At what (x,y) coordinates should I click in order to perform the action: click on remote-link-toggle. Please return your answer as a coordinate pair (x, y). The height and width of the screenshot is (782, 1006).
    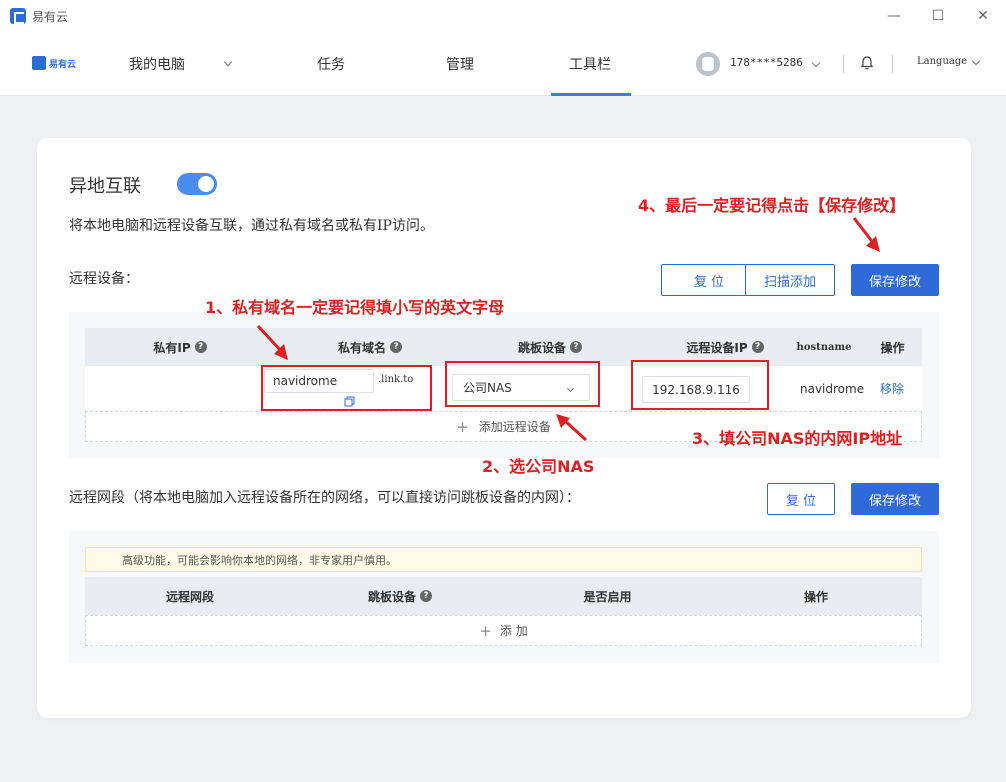
    Looking at the image, I should click on (197, 184).